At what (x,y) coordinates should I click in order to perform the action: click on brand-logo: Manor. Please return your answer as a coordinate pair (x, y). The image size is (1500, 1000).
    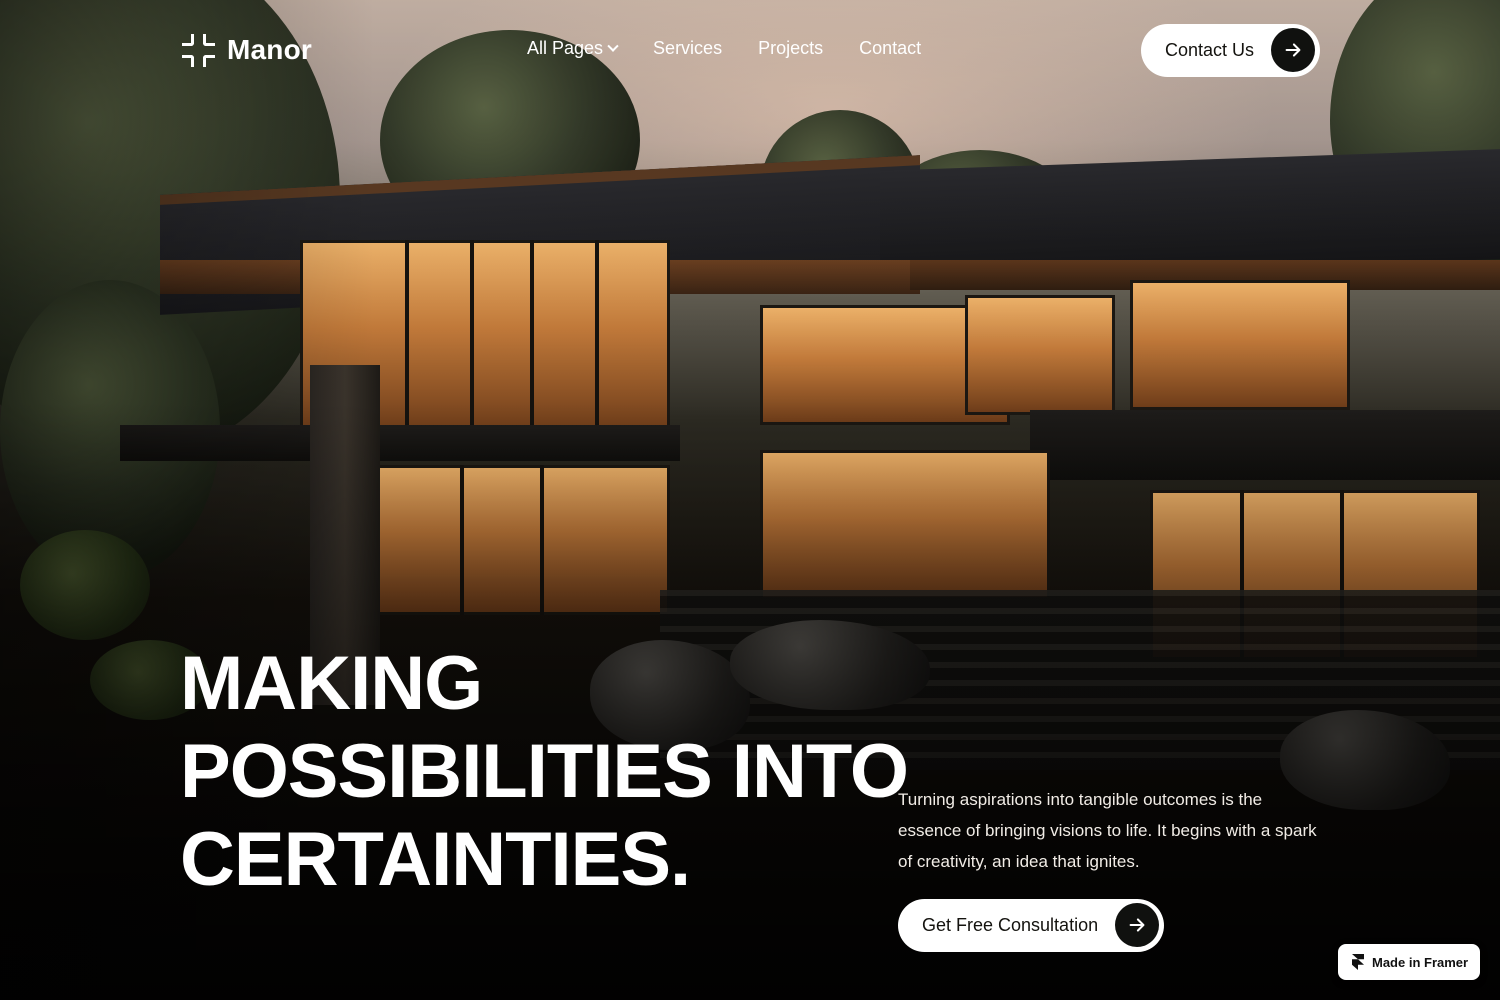
    Looking at the image, I should click on (247, 50).